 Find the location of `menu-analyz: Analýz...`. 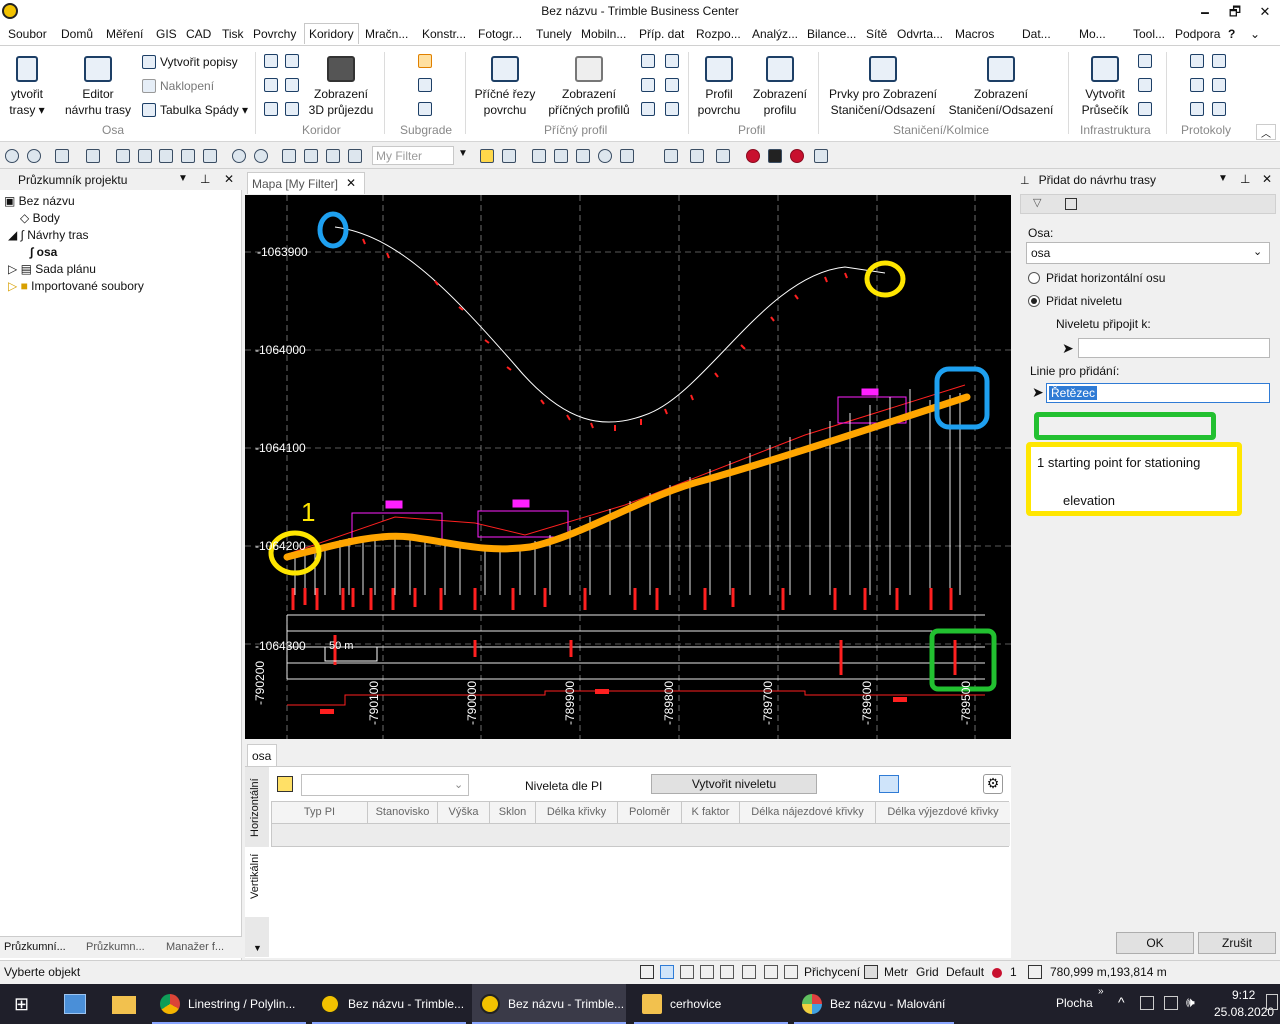

menu-analyz: Analýz... is located at coordinates (775, 34).